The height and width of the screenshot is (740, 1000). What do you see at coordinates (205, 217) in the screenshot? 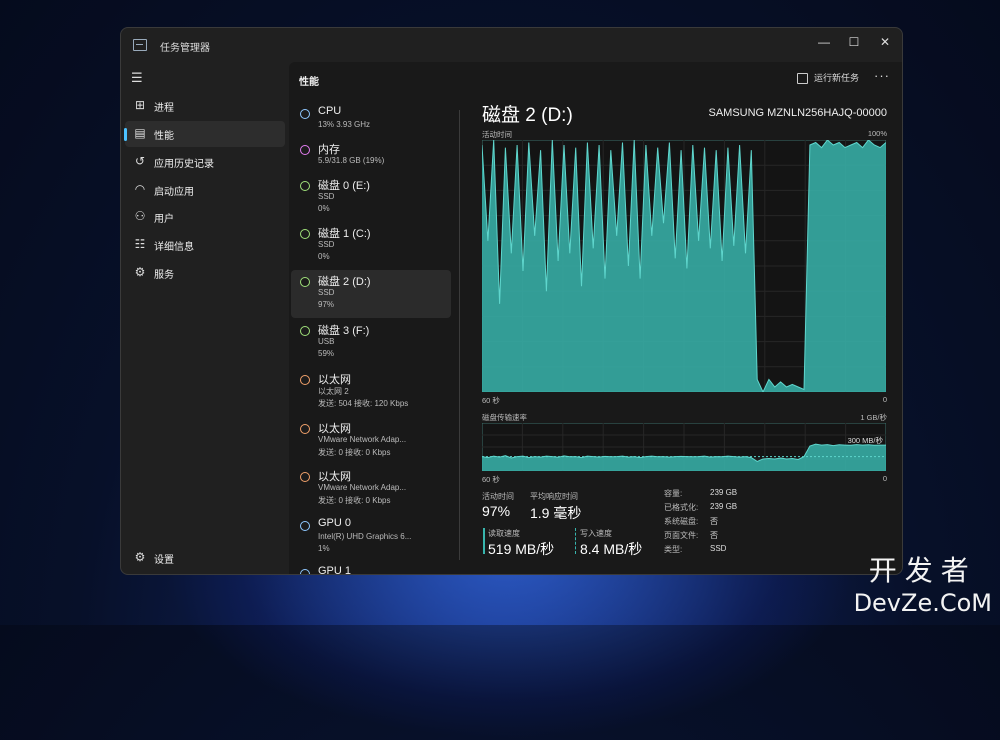
I see `sidebar-item-users: ⚇ 用户` at bounding box center [205, 217].